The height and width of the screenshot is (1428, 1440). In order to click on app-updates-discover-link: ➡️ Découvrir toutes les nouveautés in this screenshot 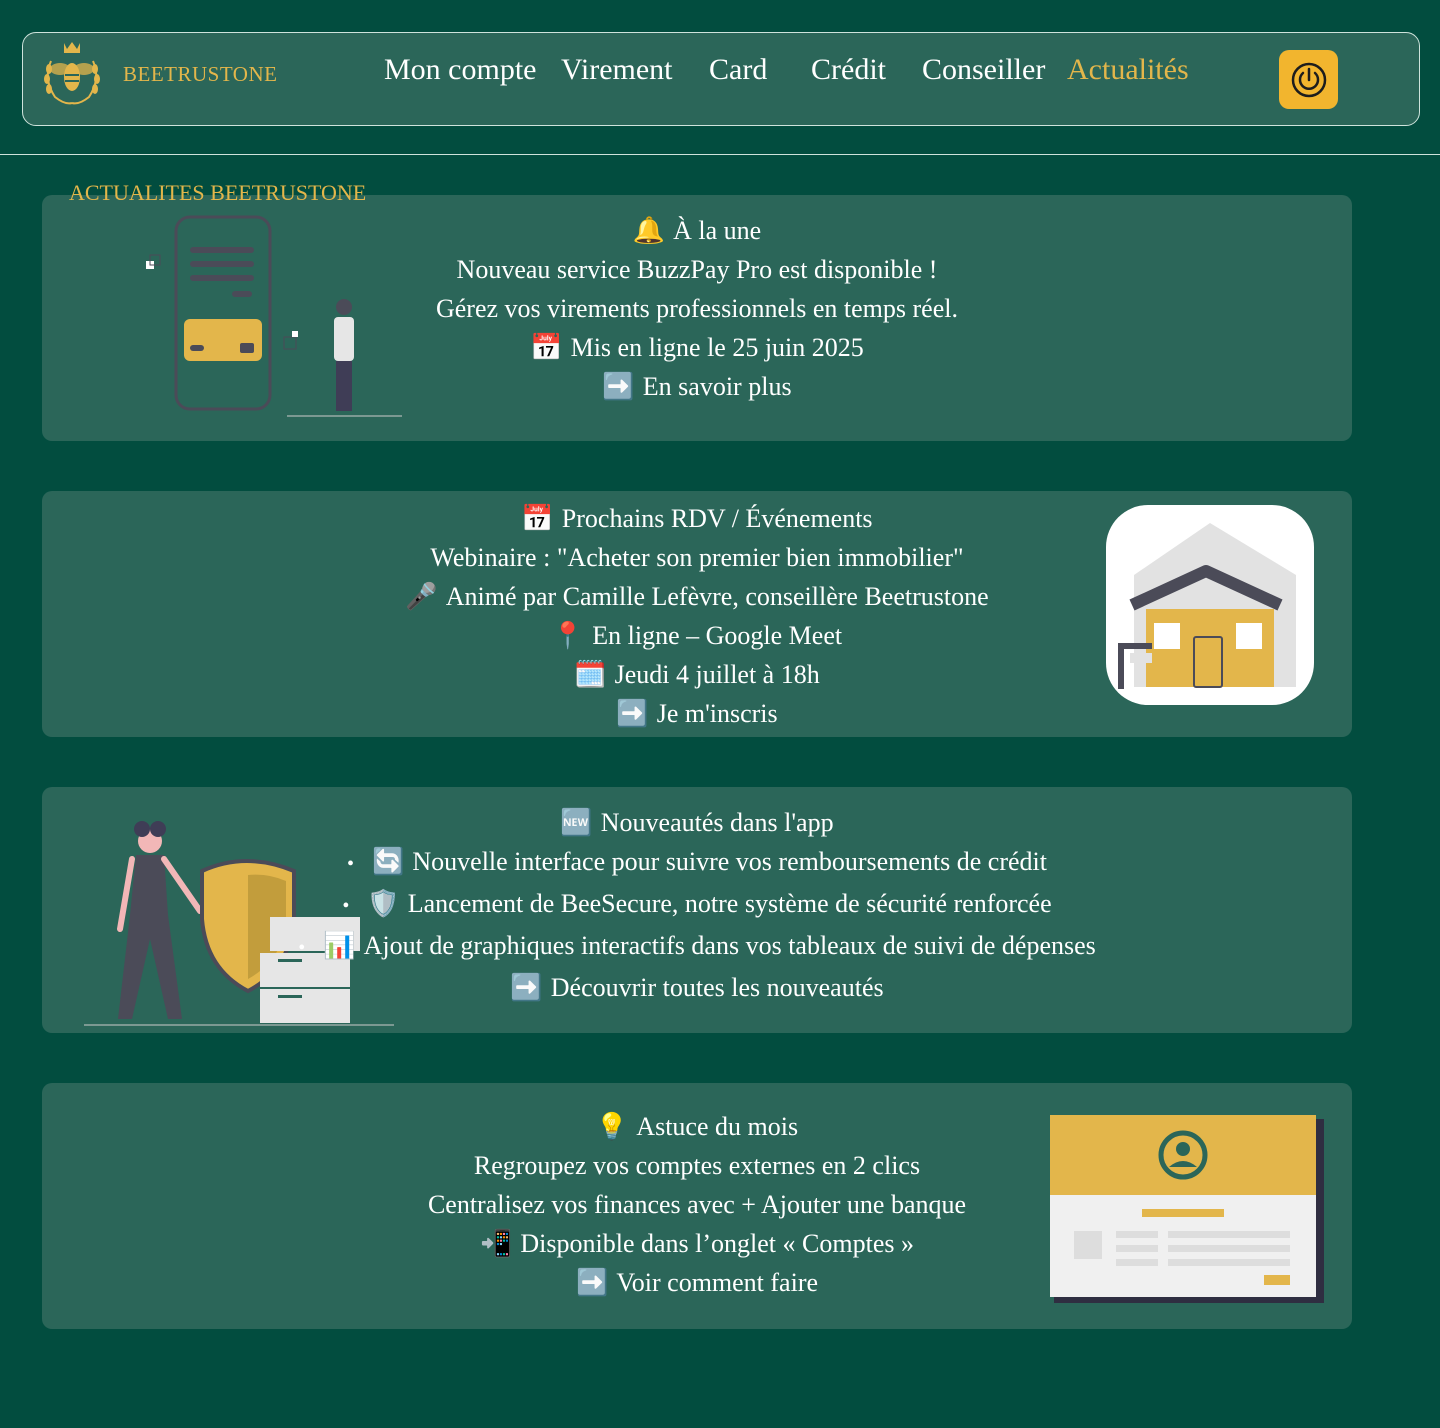, I will do `click(697, 987)`.